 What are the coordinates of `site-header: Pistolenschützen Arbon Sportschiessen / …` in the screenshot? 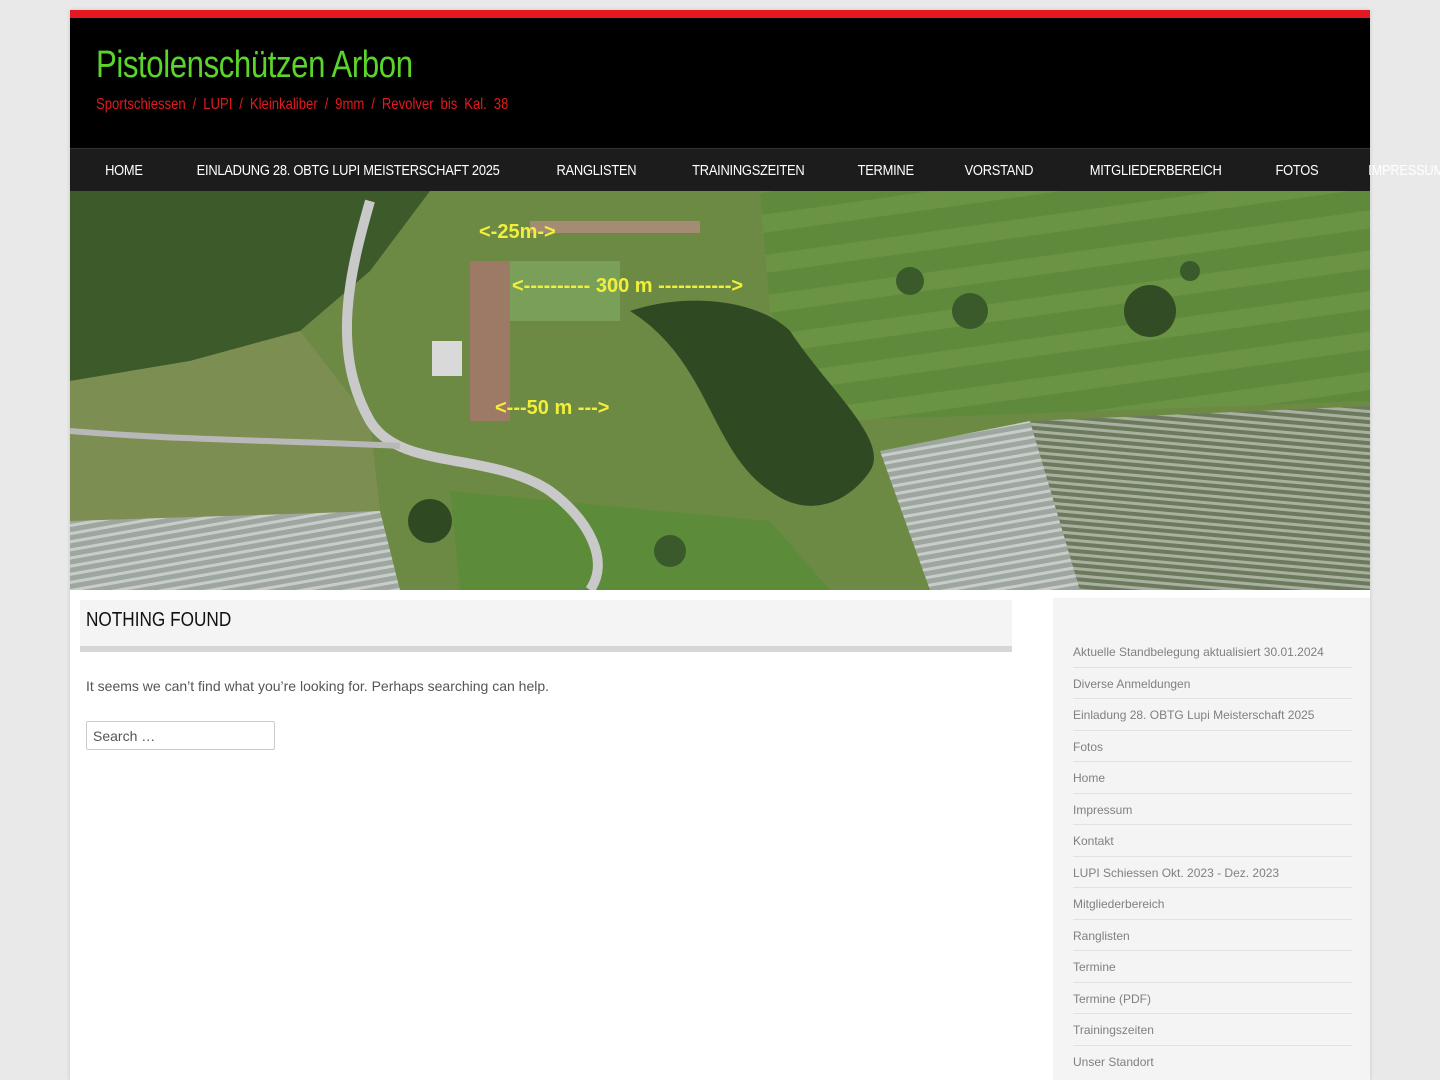 It's located at (720, 83).